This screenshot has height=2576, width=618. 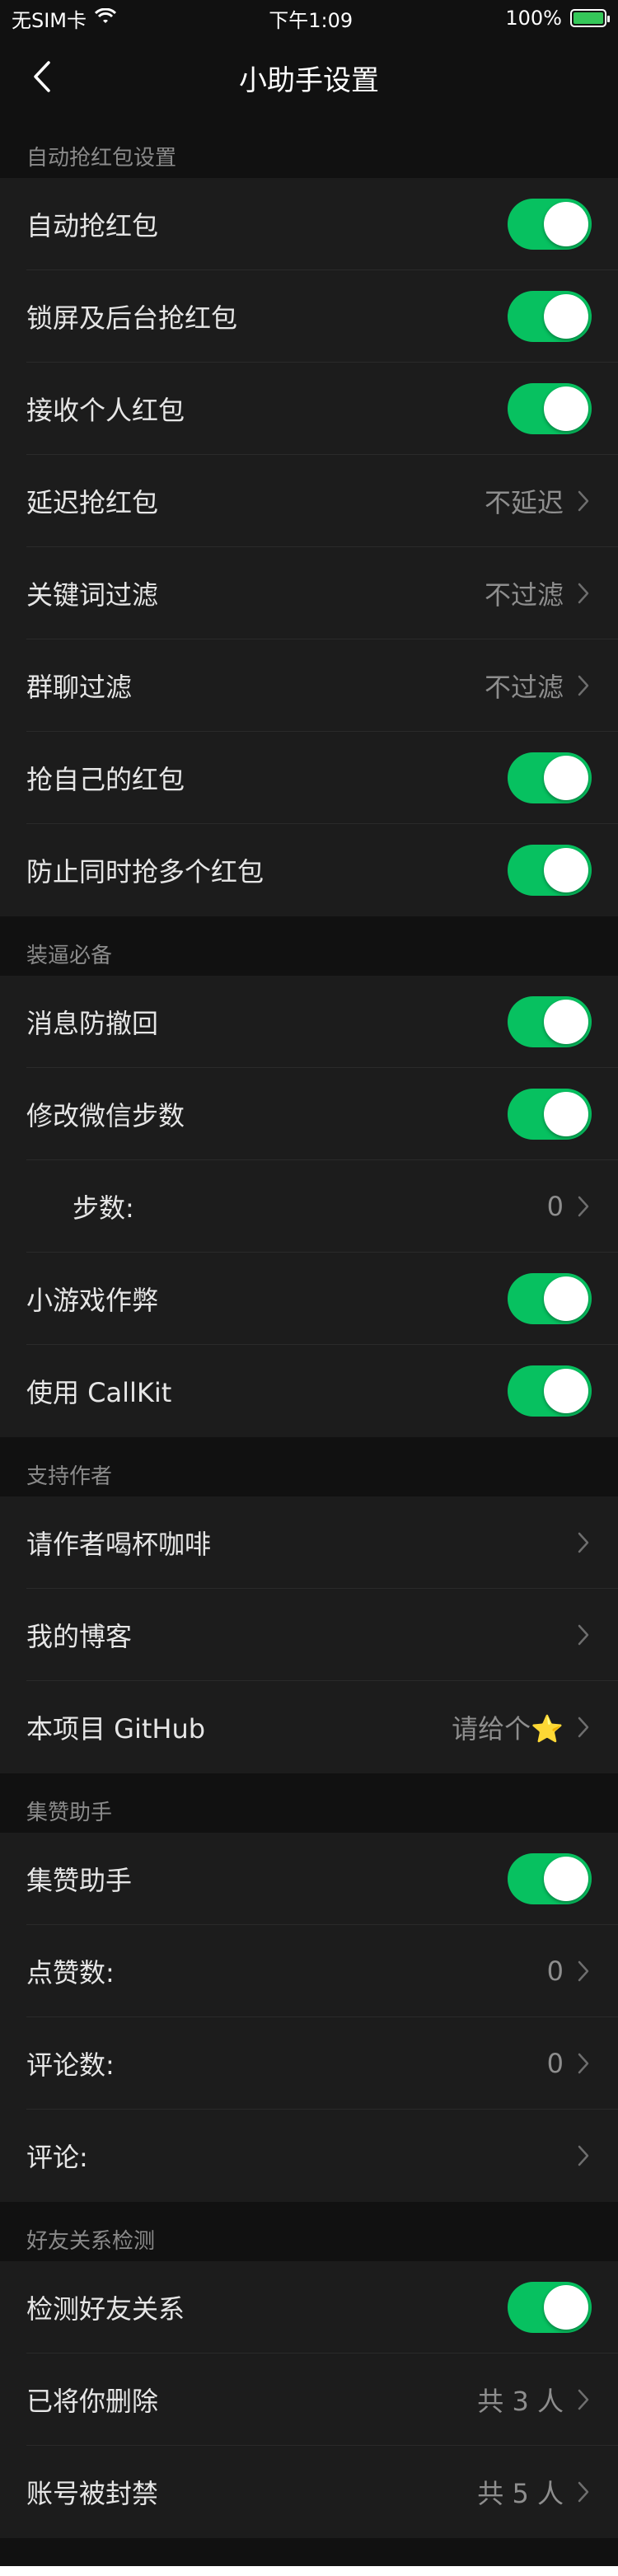 I want to click on row-label: 我的博客, so click(x=79, y=1636).